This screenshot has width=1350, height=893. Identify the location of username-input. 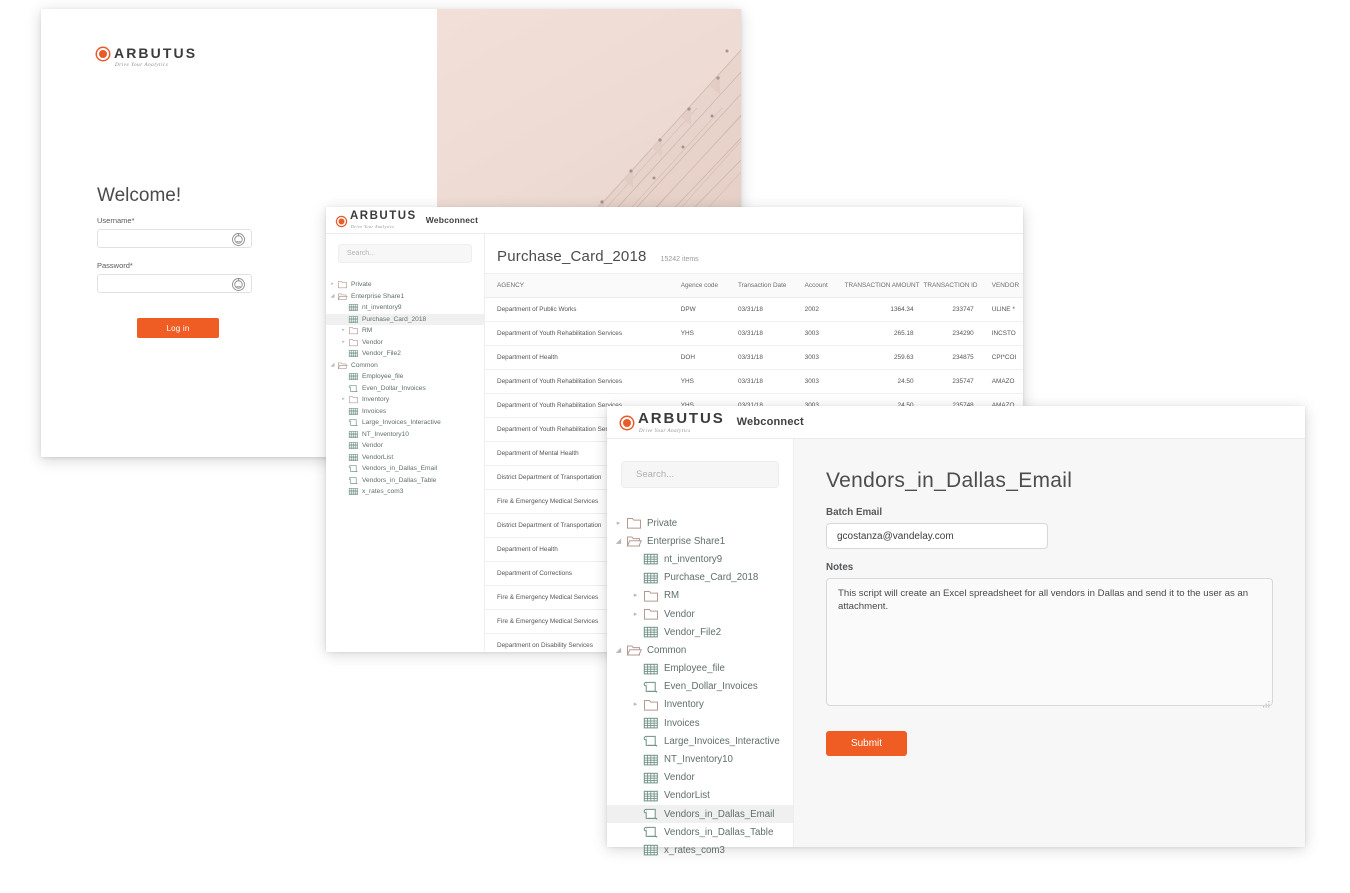
(168, 240).